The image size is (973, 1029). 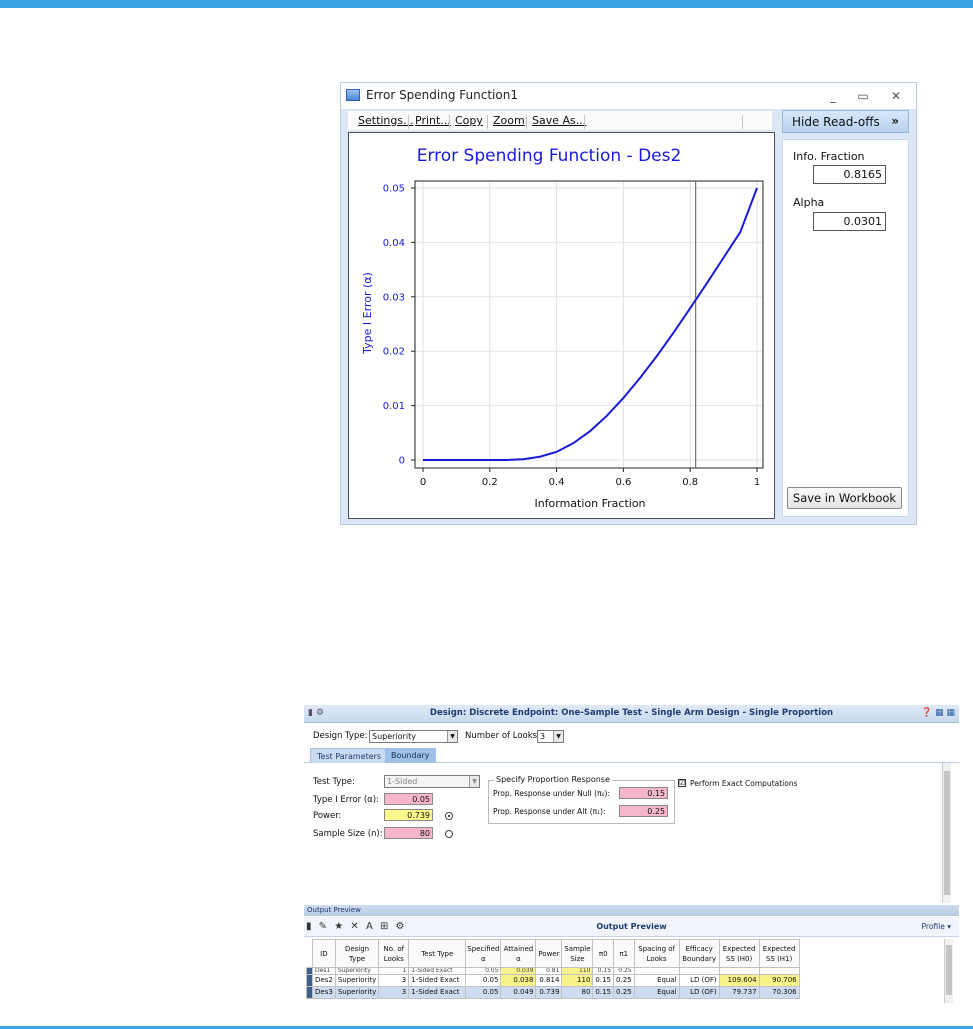 I want to click on x-tick-label: 0.4, so click(x=557, y=482).